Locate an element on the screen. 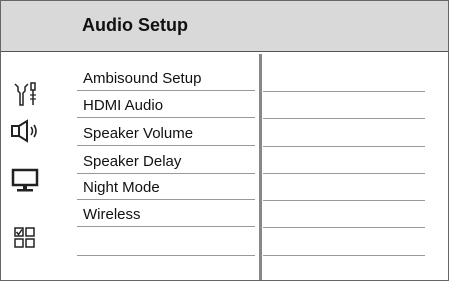  menu-item-label: Night Mode is located at coordinates (121, 187).